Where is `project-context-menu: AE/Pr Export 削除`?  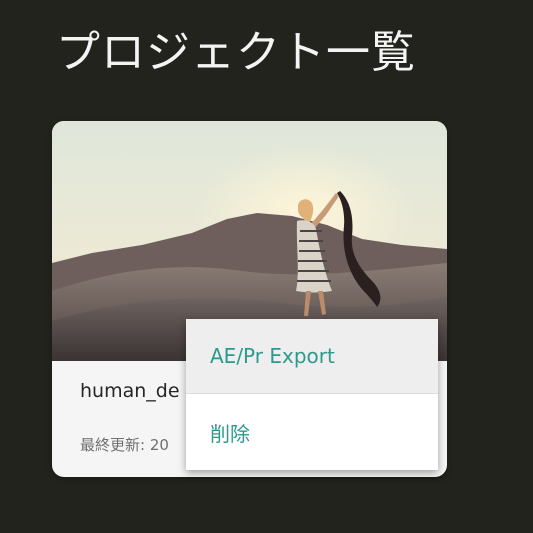 project-context-menu: AE/Pr Export 削除 is located at coordinates (312, 394).